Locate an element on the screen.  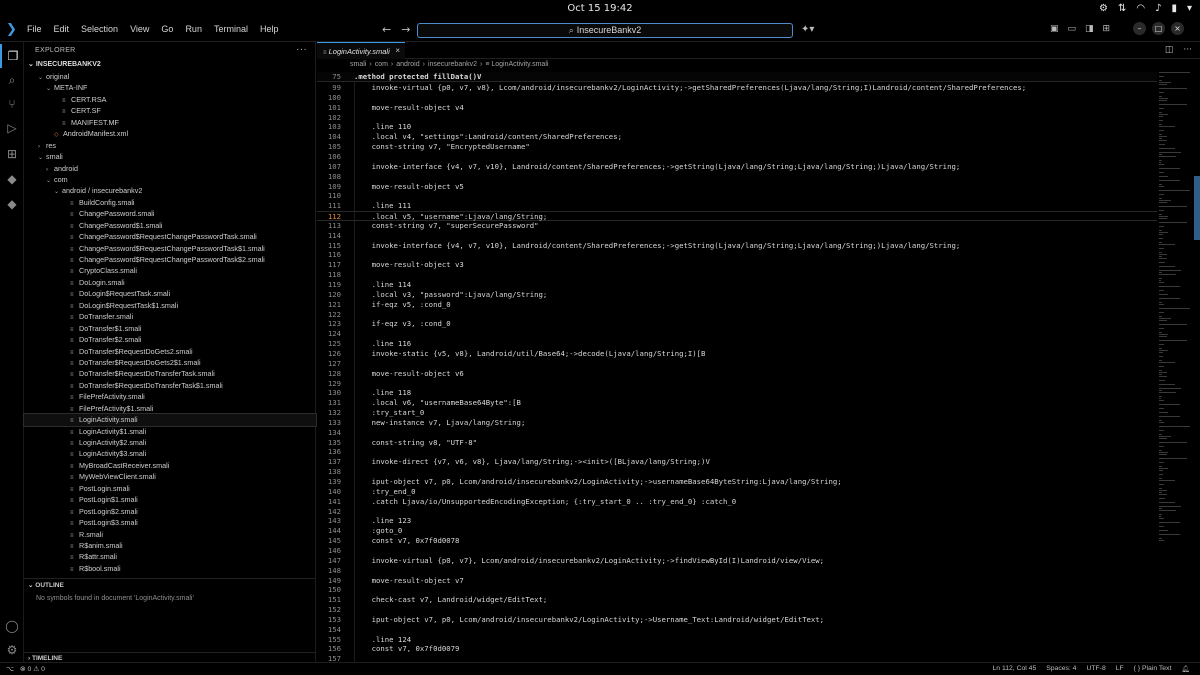
battery-icon: ▮ is located at coordinates (1174, 8).